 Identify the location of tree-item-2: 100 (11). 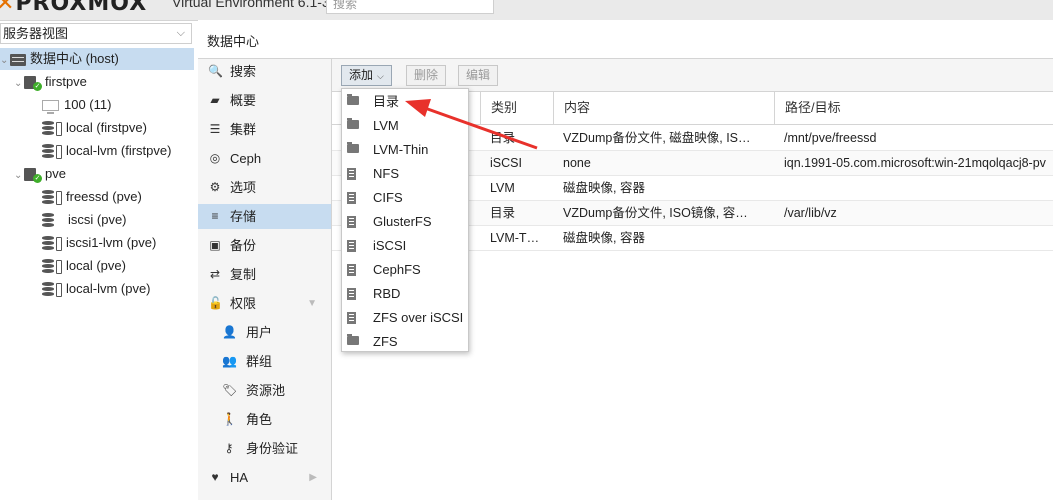
(76, 105).